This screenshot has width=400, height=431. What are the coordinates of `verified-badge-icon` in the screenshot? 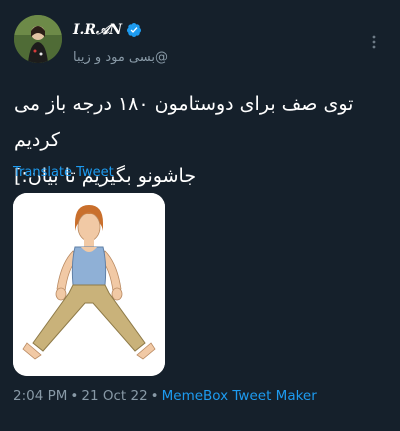 It's located at (134, 30).